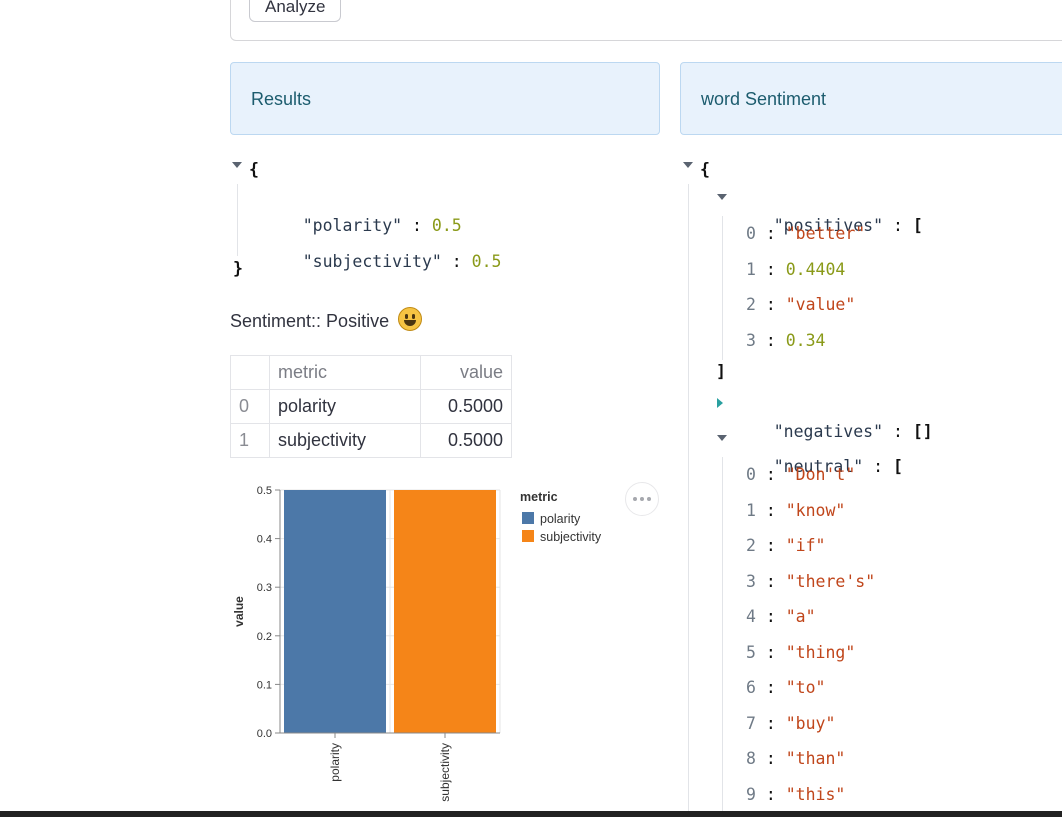 The height and width of the screenshot is (817, 1062). What do you see at coordinates (815, 794) in the screenshot?
I see `json-value: "this"` at bounding box center [815, 794].